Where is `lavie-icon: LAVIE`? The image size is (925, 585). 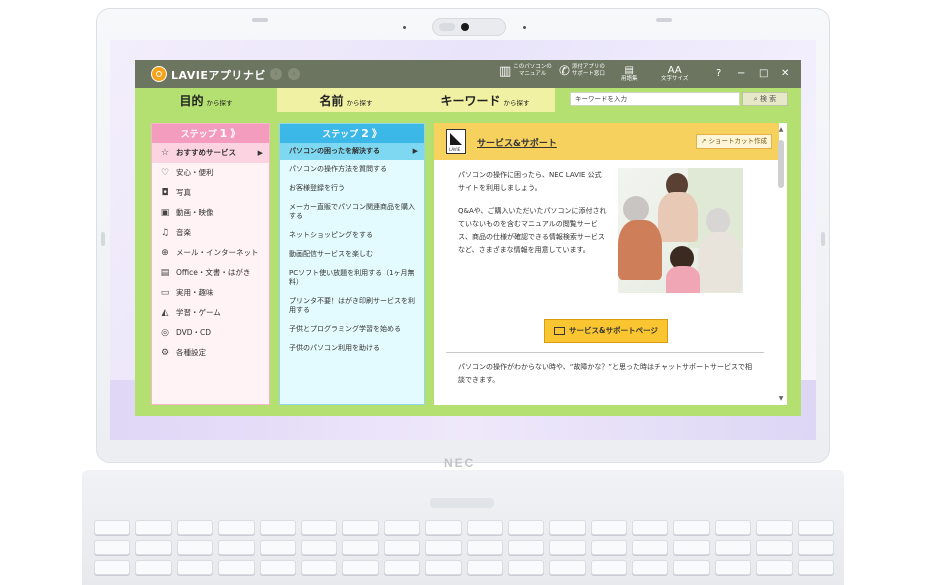 lavie-icon: LAVIE is located at coordinates (456, 141).